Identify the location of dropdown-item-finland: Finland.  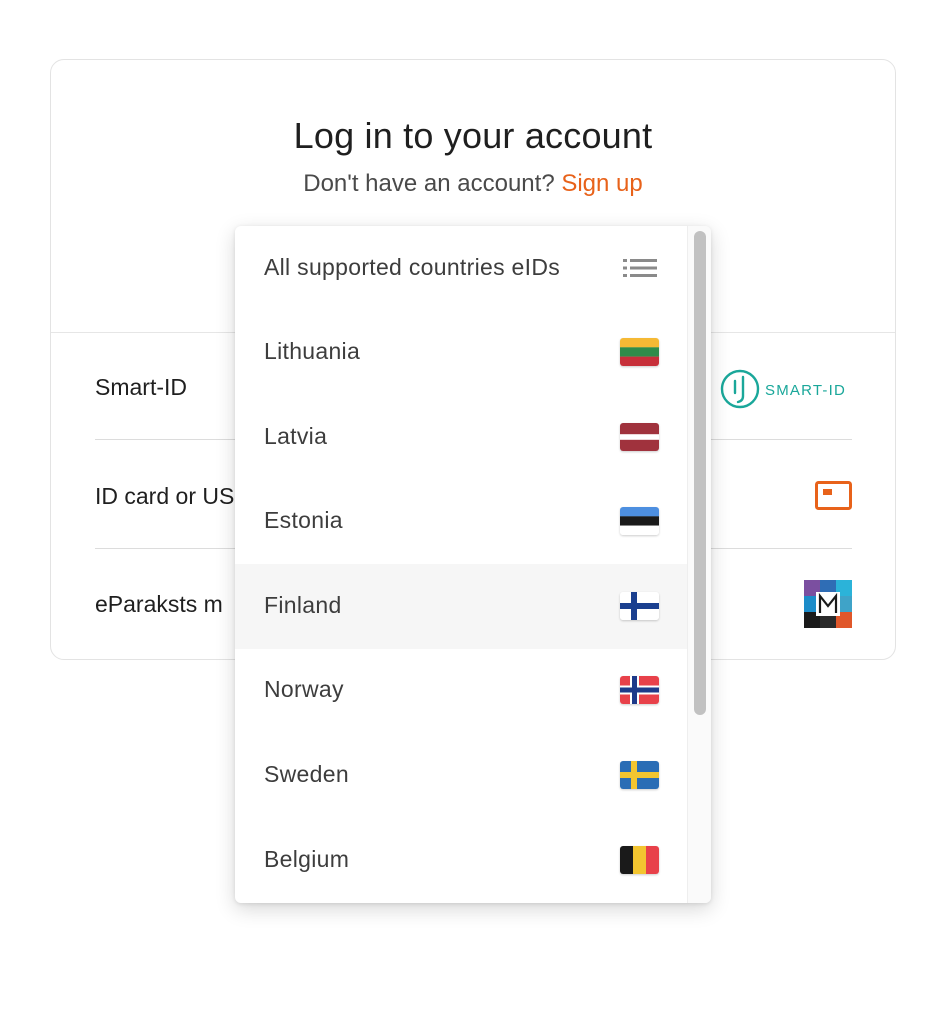
(461, 606).